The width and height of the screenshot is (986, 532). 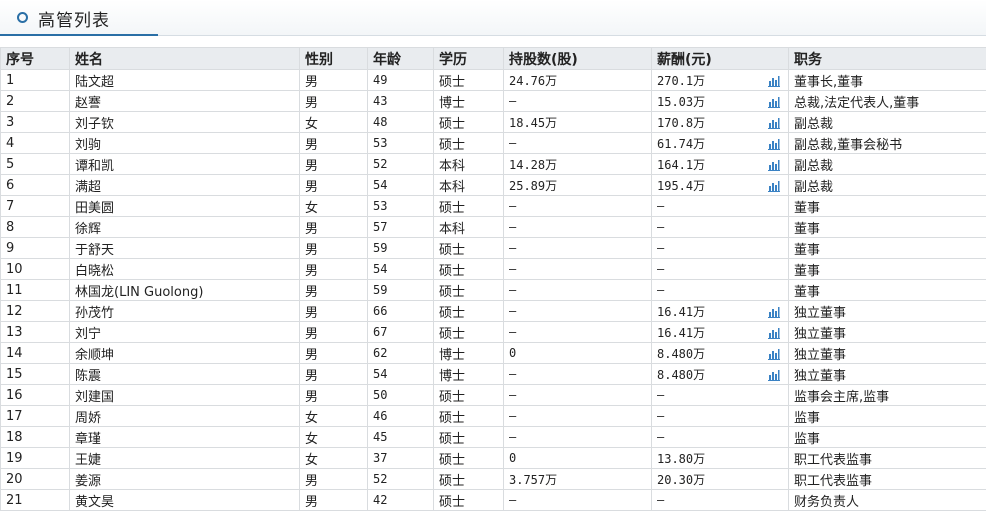 What do you see at coordinates (95, 271) in the screenshot?
I see `cell-name-text: 白晓松` at bounding box center [95, 271].